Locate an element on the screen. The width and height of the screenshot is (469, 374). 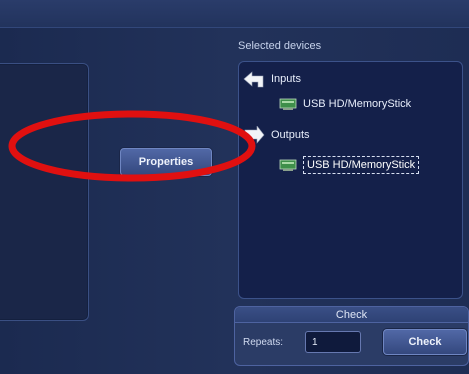
tree-item-label: USB HD/MemoryStick is located at coordinates (357, 104).